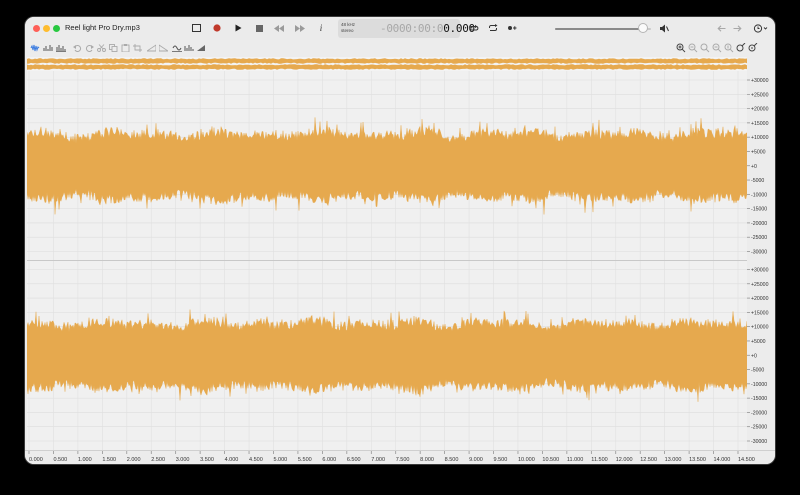 The image size is (800, 495). Describe the element at coordinates (321, 28) in the screenshot. I see `info-button: i` at that location.